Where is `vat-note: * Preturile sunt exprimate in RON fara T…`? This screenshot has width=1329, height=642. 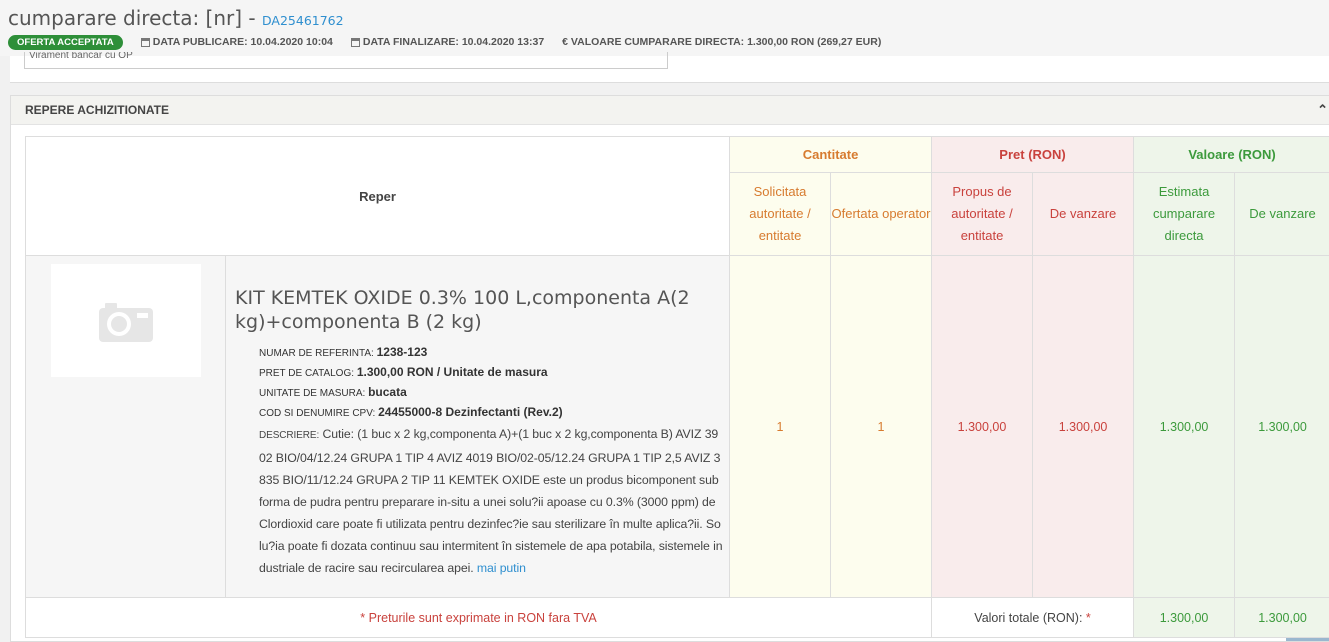
vat-note: * Preturile sunt exprimate in RON fara T… is located at coordinates (479, 618).